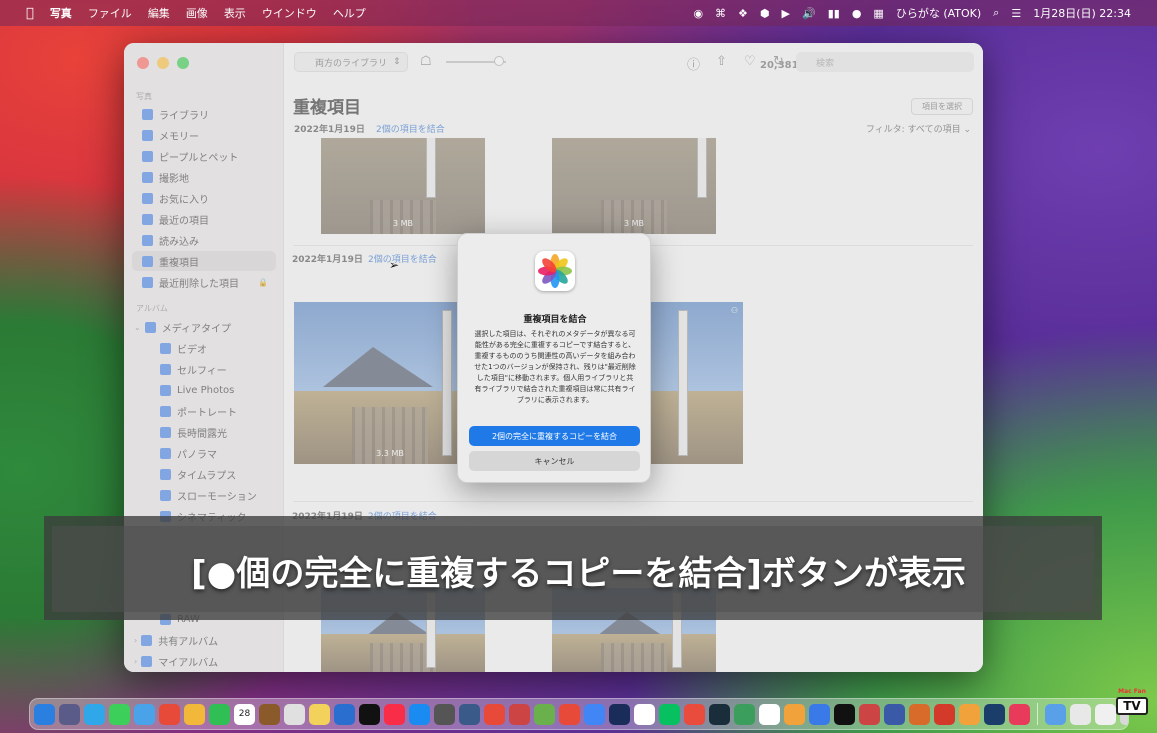 This screenshot has height=733, width=1157. I want to click on photos-app-icon, so click(555, 271).